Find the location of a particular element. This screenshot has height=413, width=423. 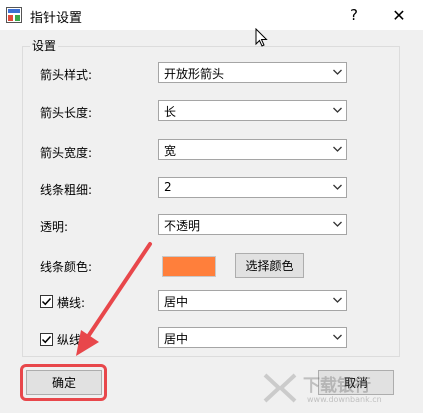

vertical-line-value: 居中 is located at coordinates (176, 339).